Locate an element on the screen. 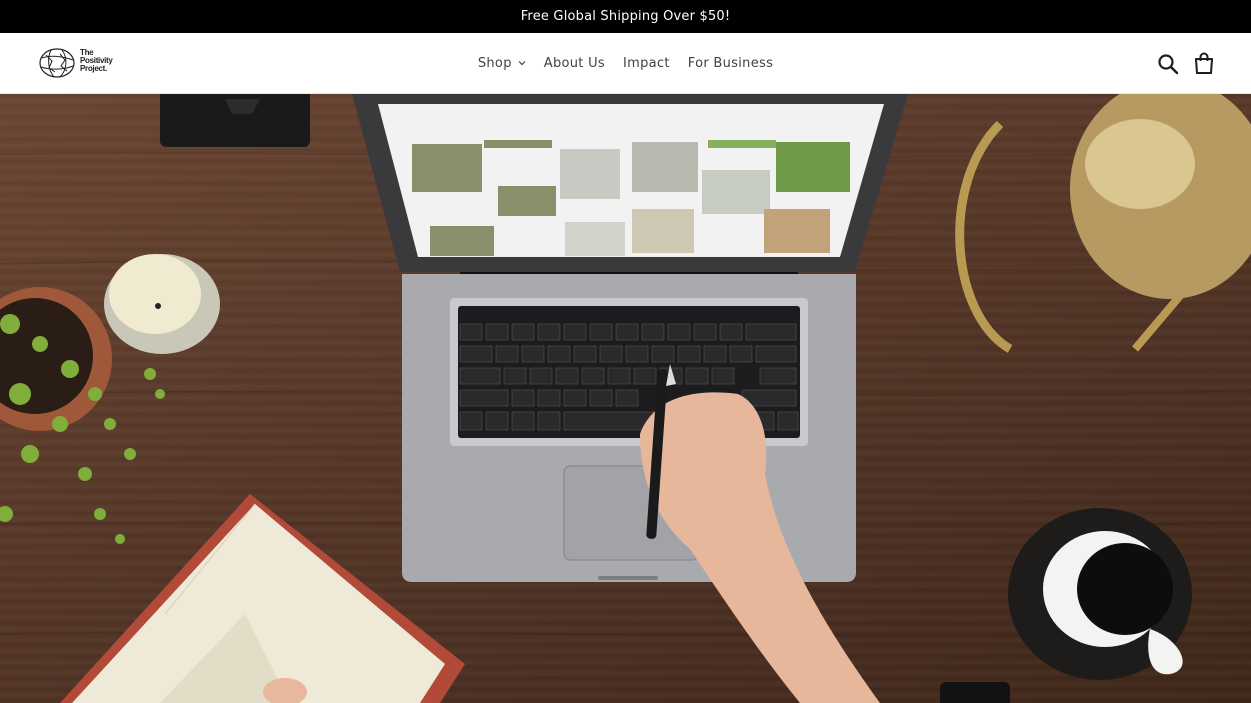  globe-logo-icon is located at coordinates (57, 63).